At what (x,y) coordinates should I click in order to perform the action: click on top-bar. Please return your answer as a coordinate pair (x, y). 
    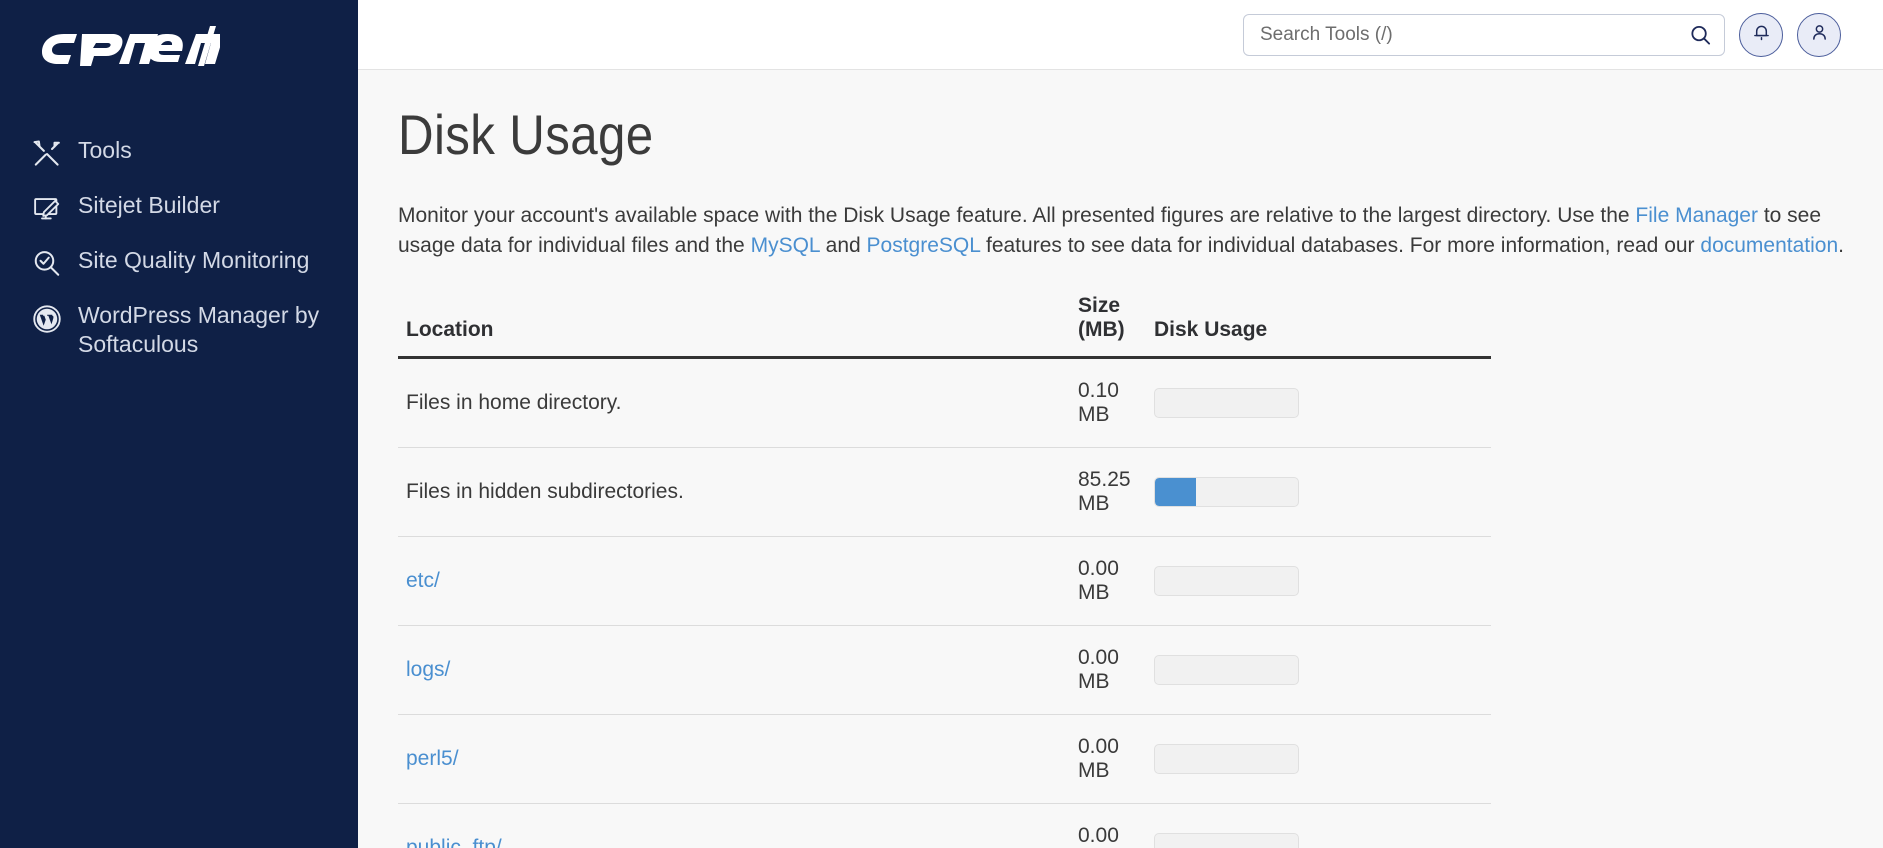
    Looking at the image, I should click on (1120, 35).